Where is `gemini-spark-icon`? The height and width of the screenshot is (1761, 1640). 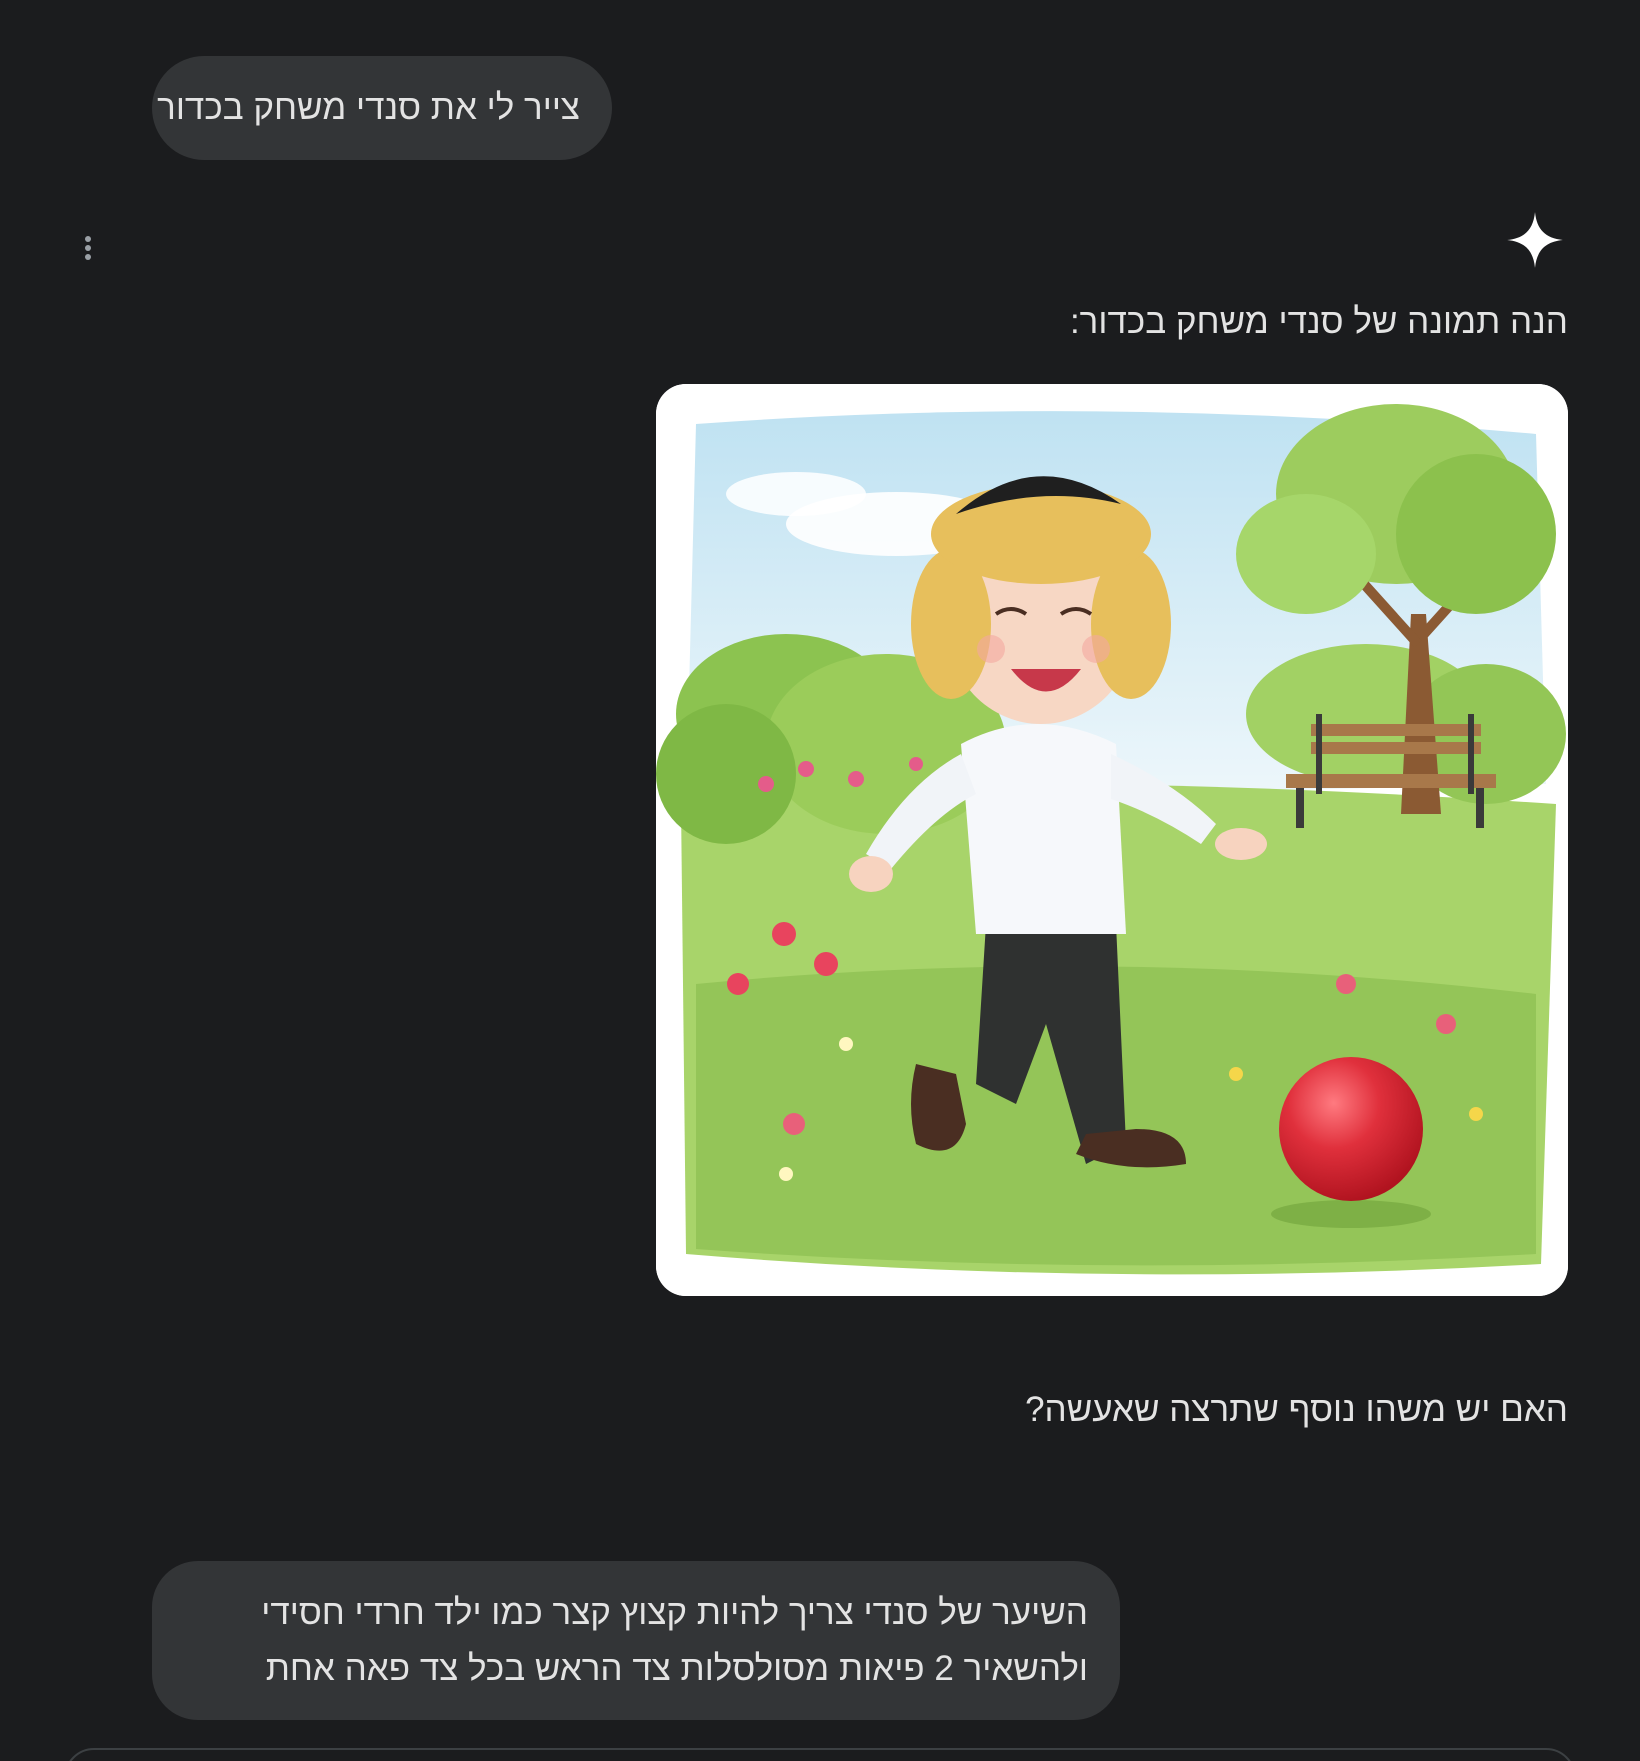 gemini-spark-icon is located at coordinates (1535, 240).